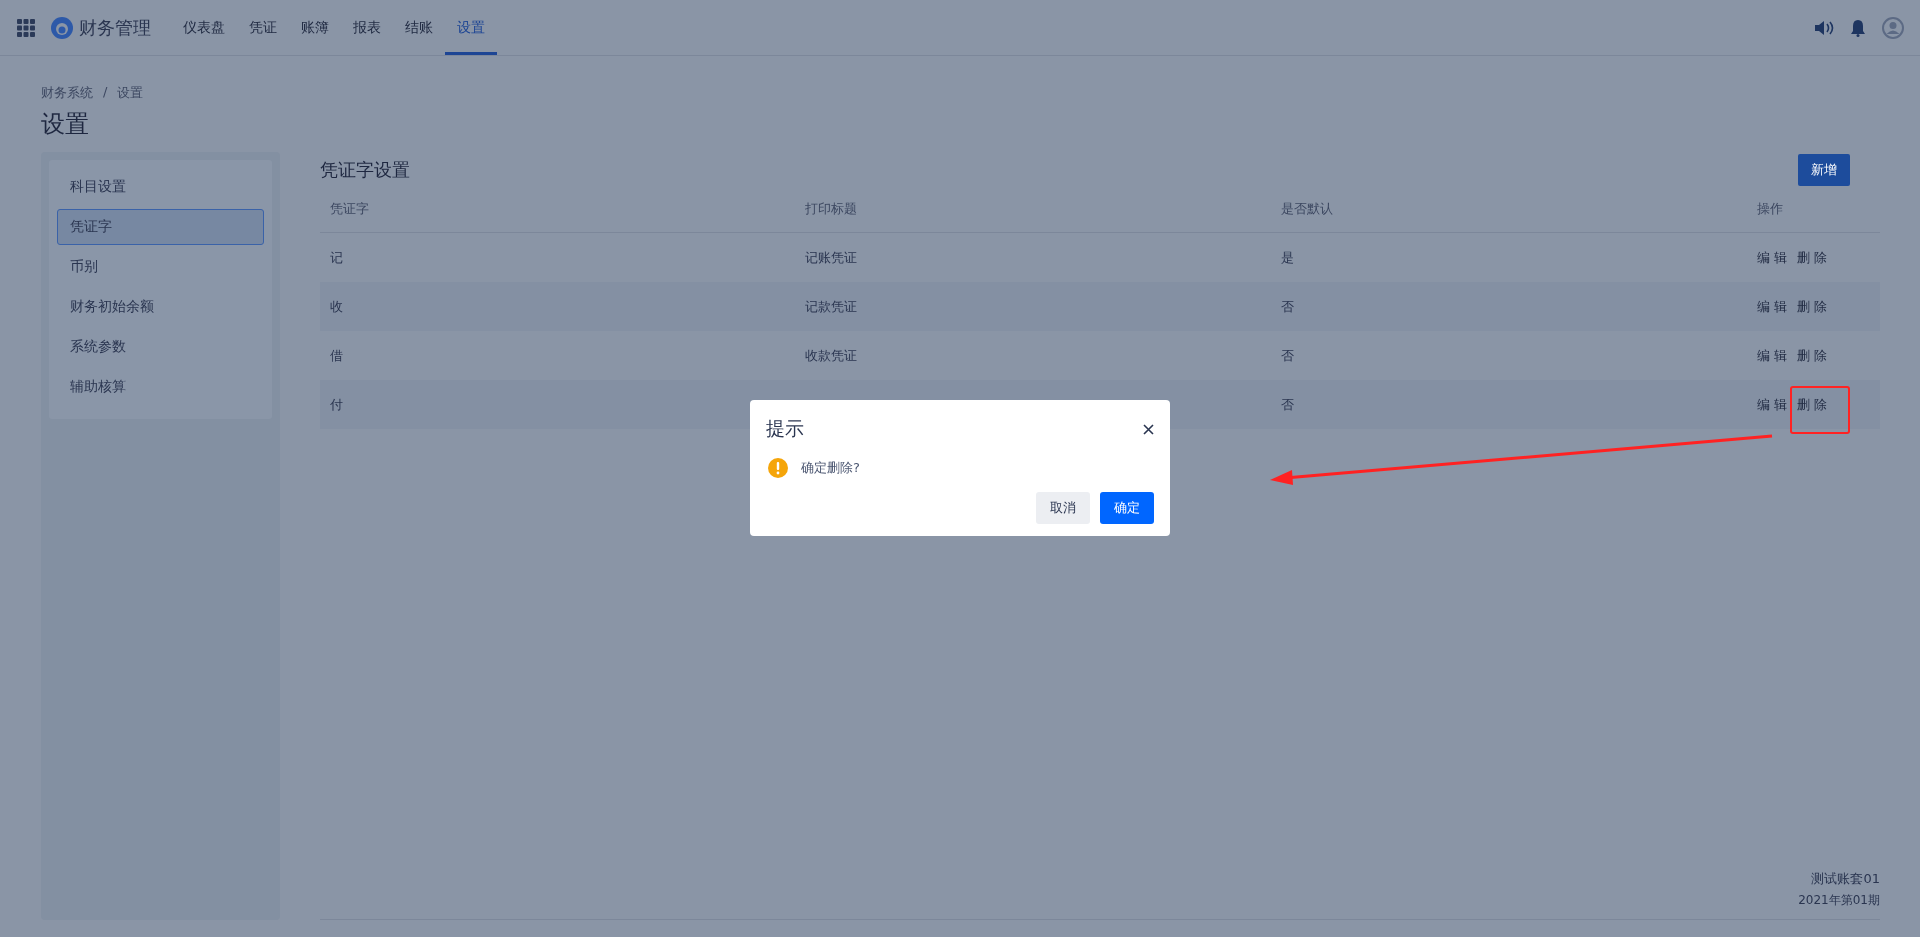 The height and width of the screenshot is (937, 1920). What do you see at coordinates (830, 468) in the screenshot?
I see `dialog-message: 确定删除?` at bounding box center [830, 468].